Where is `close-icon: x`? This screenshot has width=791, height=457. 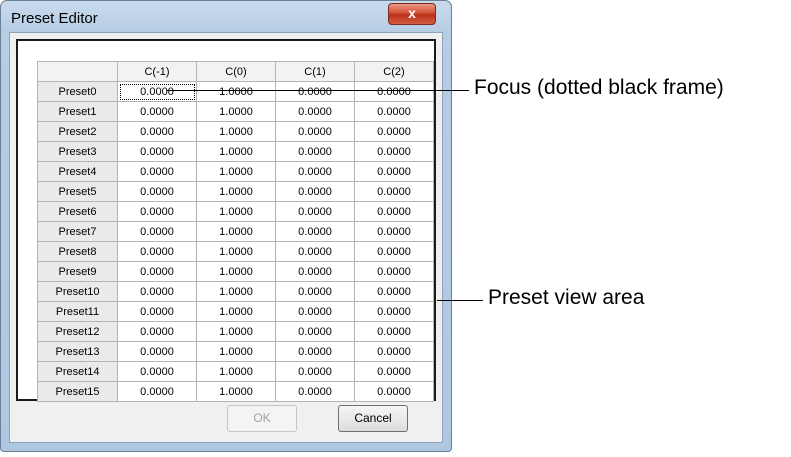 close-icon: x is located at coordinates (412, 13).